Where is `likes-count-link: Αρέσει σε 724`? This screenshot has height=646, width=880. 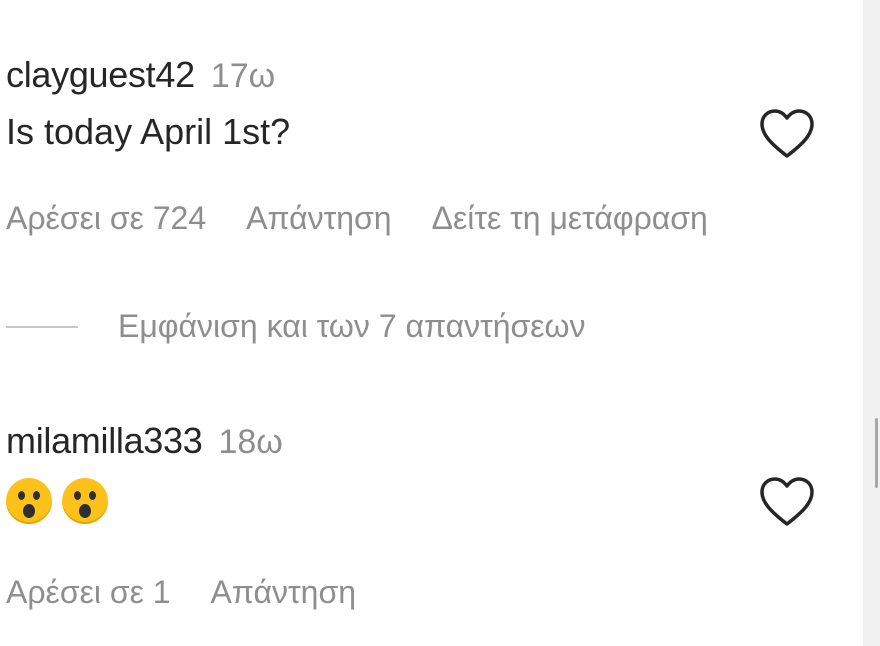 likes-count-link: Αρέσει σε 724 is located at coordinates (106, 218).